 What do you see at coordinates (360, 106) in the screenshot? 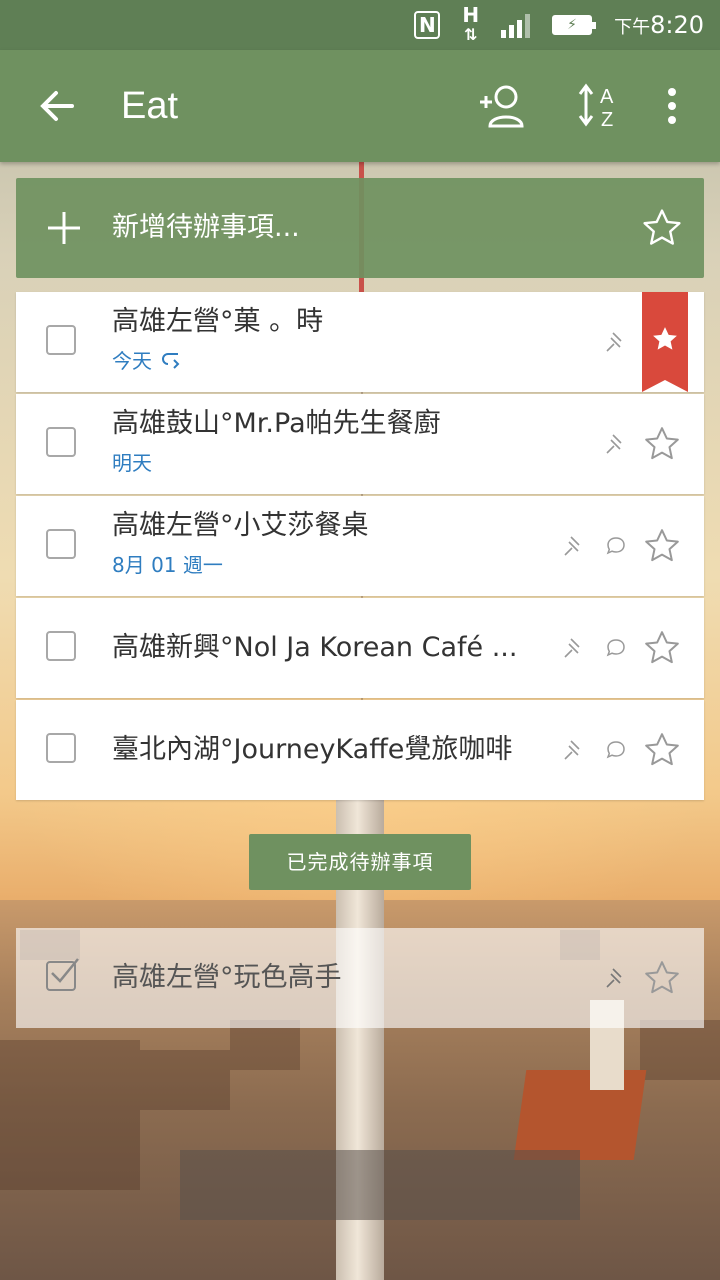
I see `app-bar: Eat A Z` at bounding box center [360, 106].